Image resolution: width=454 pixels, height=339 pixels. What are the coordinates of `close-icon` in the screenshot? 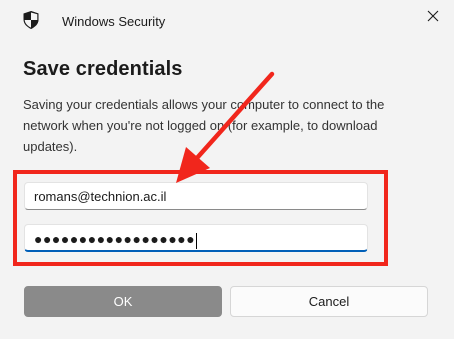 It's located at (433, 16).